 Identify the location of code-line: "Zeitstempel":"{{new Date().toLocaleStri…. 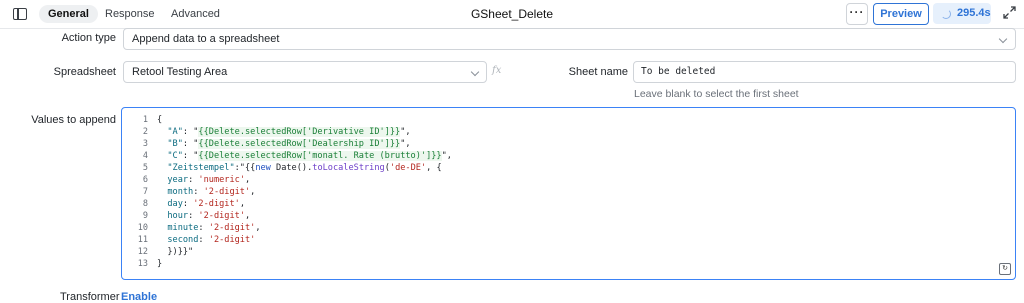
(304, 168).